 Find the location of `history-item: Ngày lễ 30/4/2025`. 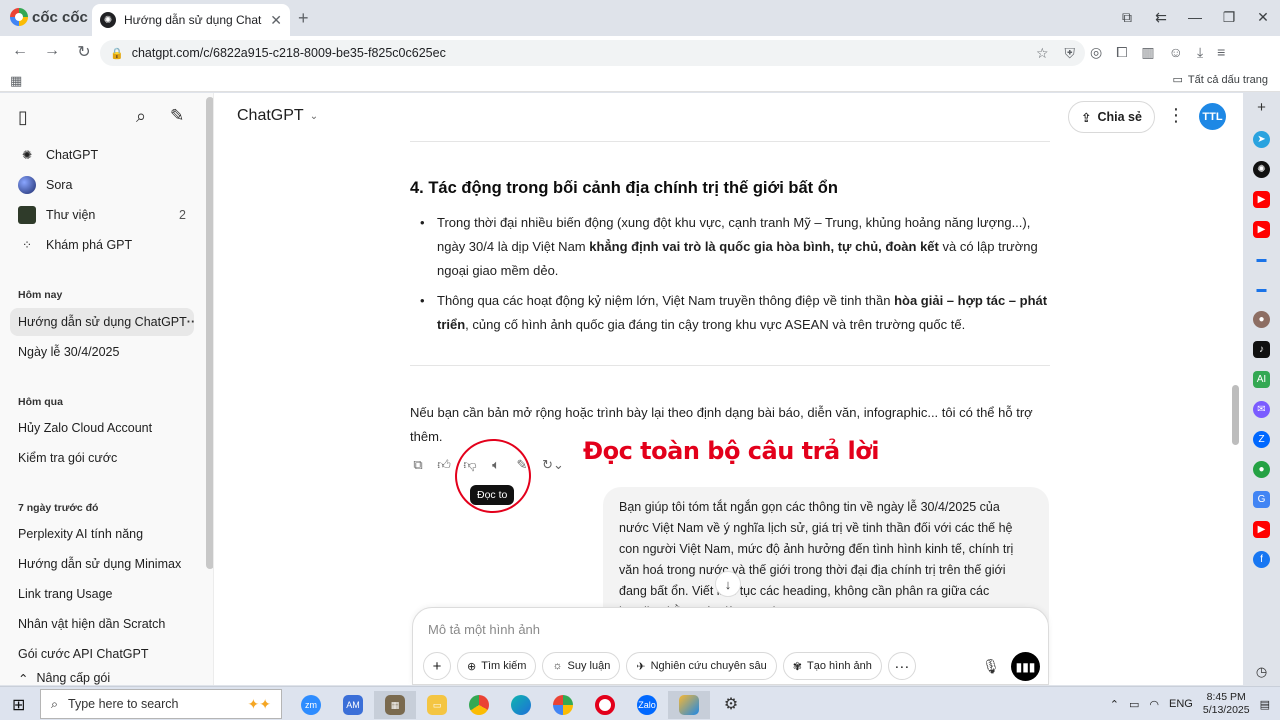

history-item: Ngày lễ 30/4/2025 is located at coordinates (102, 352).